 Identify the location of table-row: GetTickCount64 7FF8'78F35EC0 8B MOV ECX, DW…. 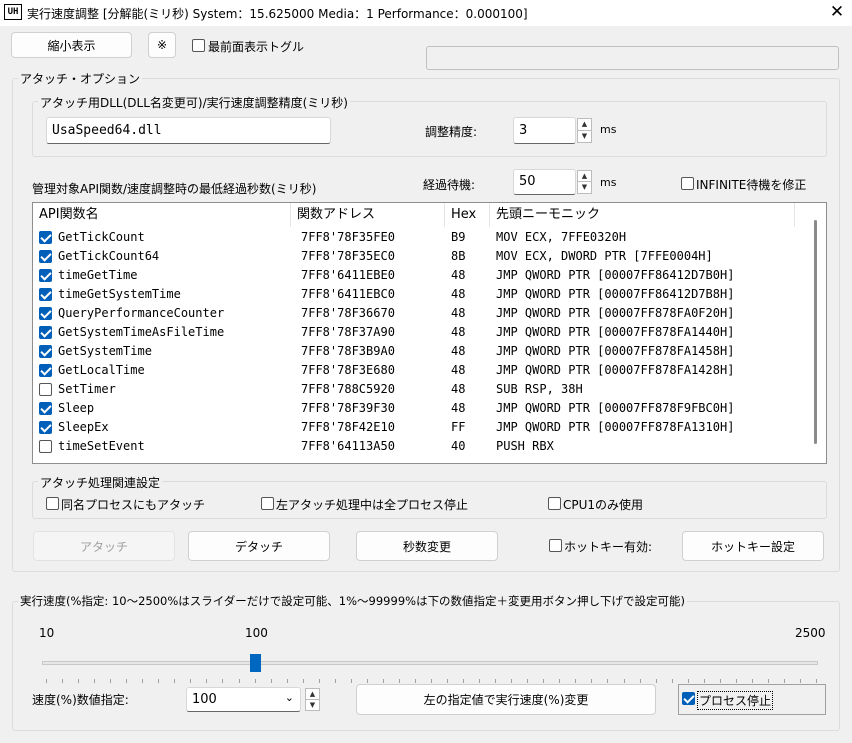
(422, 256).